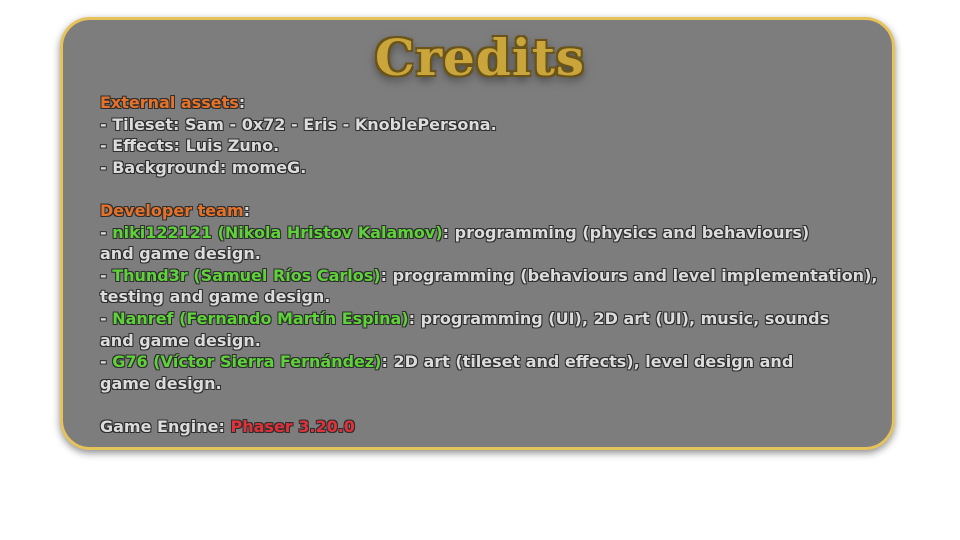  Describe the element at coordinates (161, 383) in the screenshot. I see `member-role-continued: game design.` at that location.